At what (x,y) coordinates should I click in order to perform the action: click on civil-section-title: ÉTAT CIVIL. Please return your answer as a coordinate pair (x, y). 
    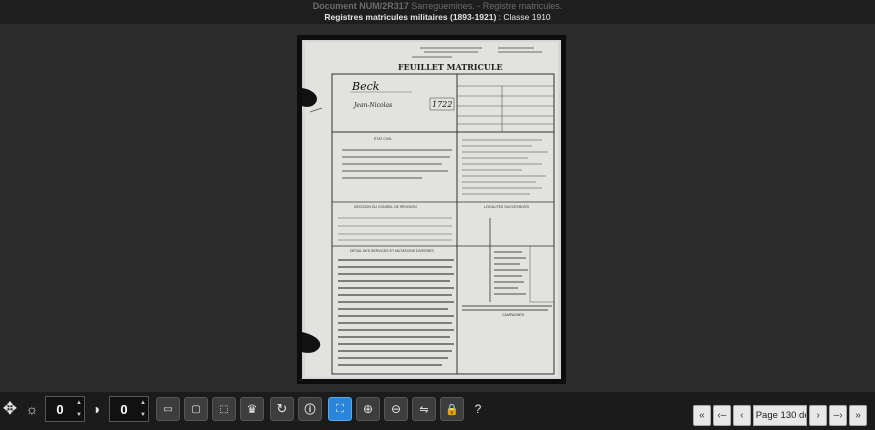
    Looking at the image, I should click on (383, 138).